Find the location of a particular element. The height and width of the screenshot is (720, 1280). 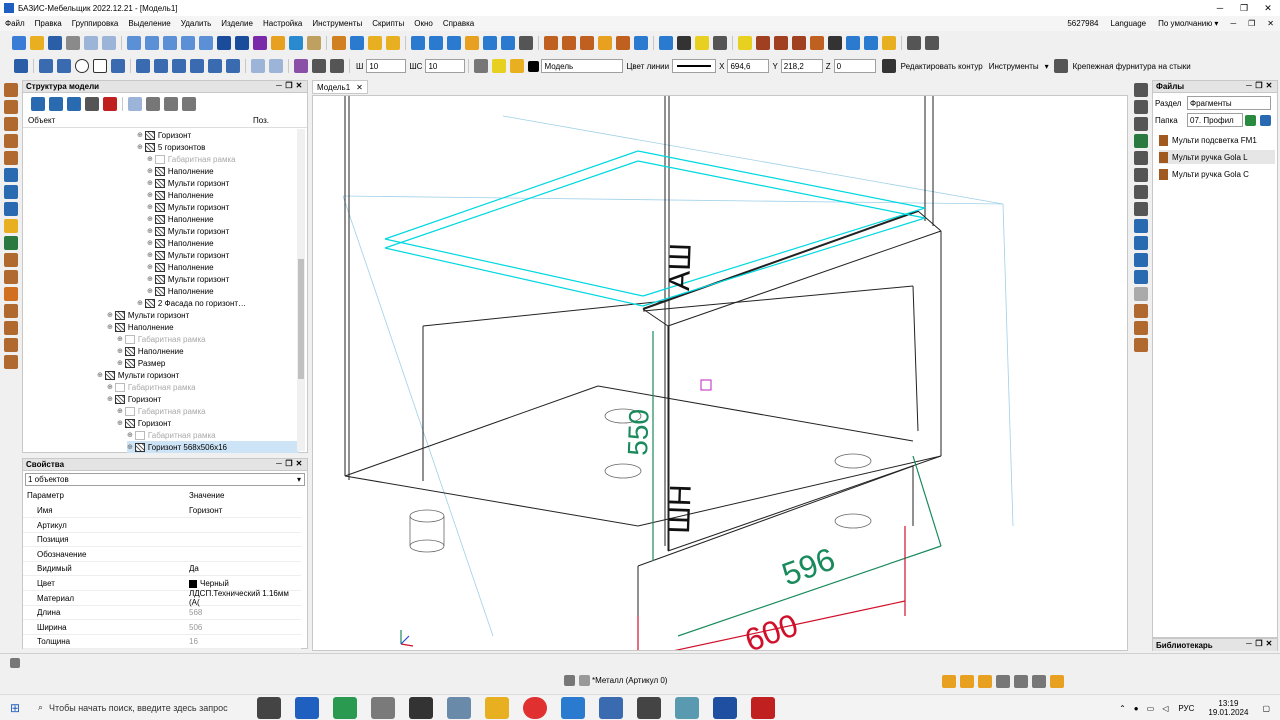

rv-tool-5-icon is located at coordinates (1141, 158).